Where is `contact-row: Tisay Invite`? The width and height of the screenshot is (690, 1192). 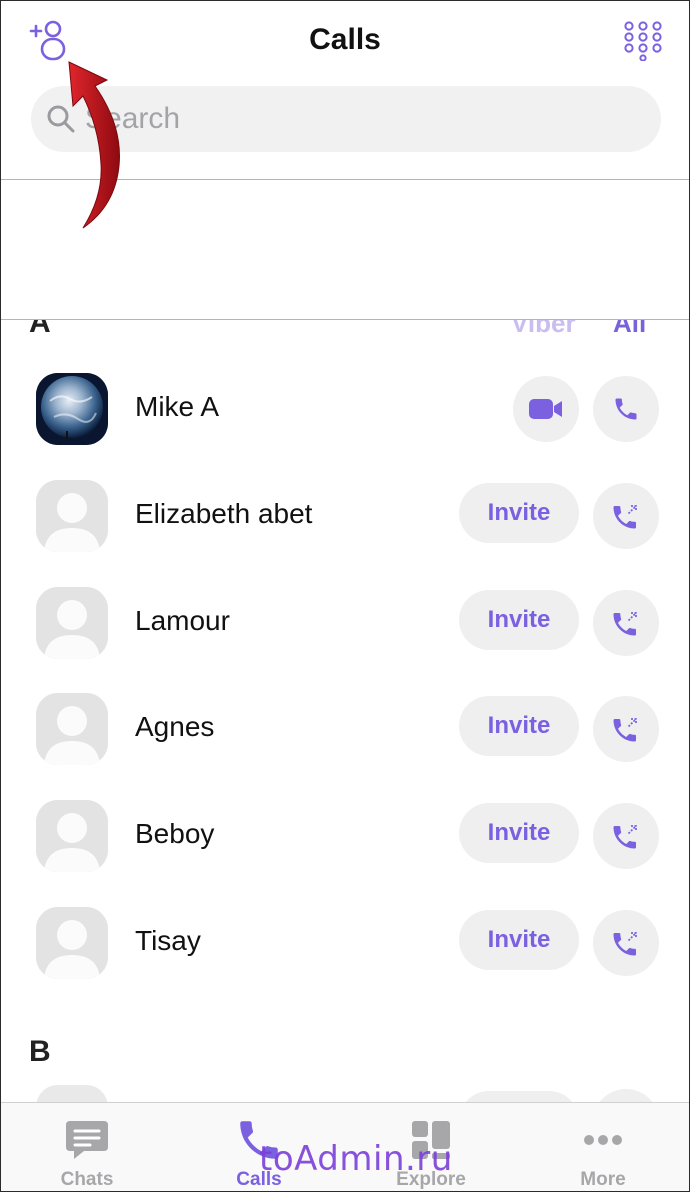
contact-row: Tisay Invite is located at coordinates (345, 942).